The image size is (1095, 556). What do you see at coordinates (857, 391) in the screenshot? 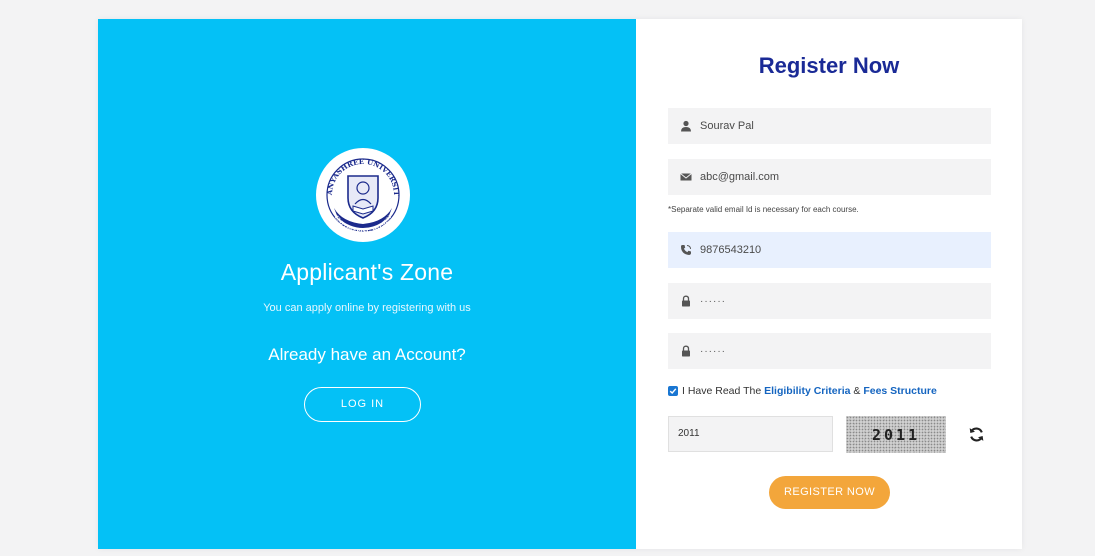
I see `agree-and: &` at bounding box center [857, 391].